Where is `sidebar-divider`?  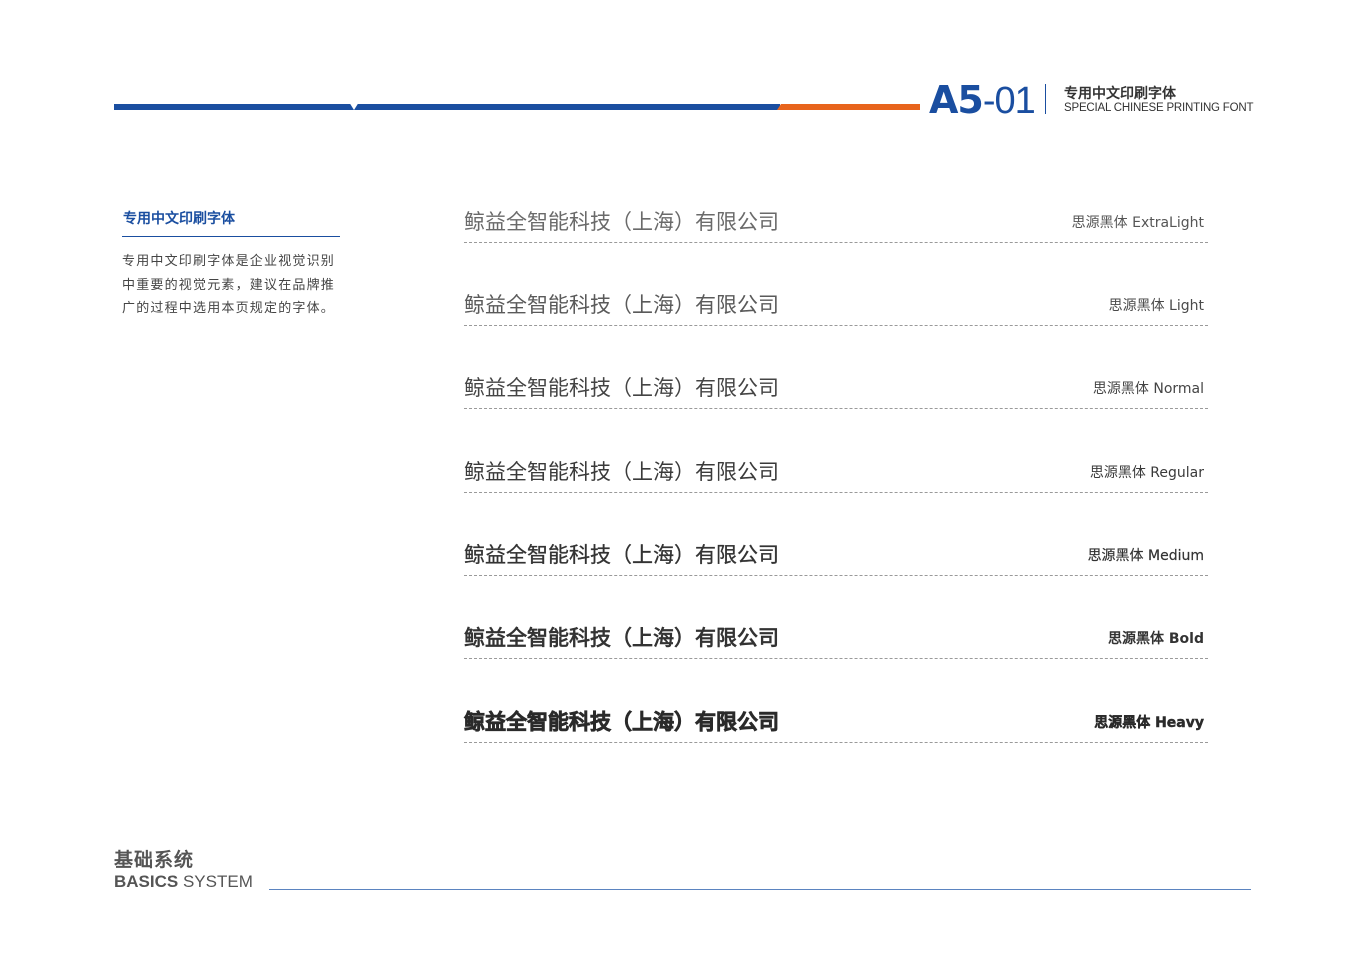 sidebar-divider is located at coordinates (231, 236).